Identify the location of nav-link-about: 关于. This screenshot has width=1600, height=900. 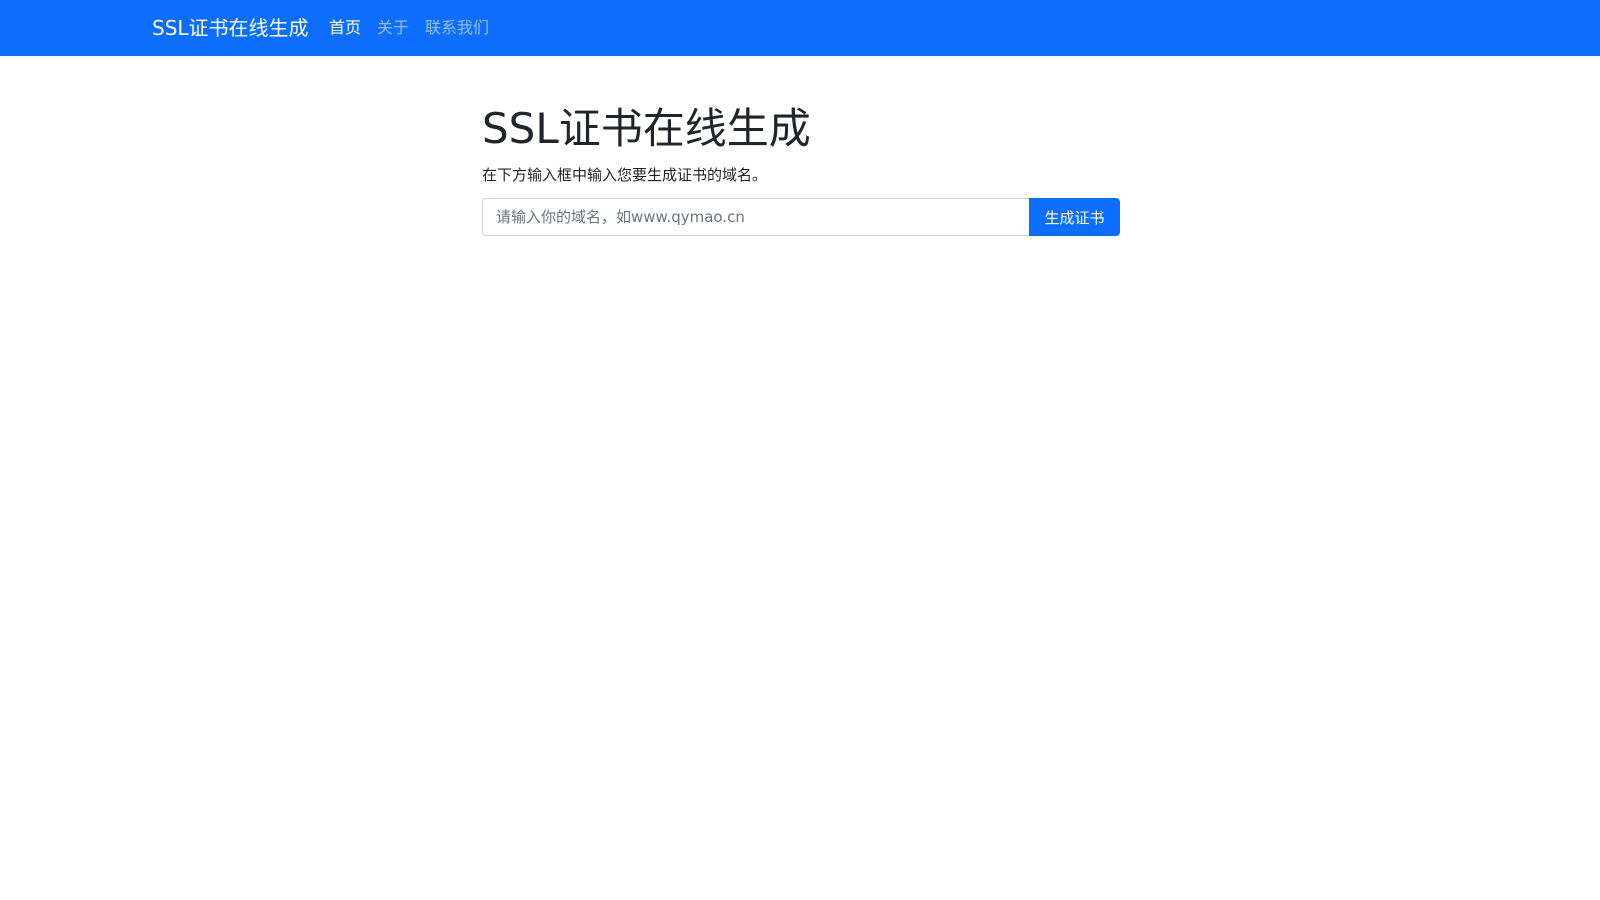
(393, 27).